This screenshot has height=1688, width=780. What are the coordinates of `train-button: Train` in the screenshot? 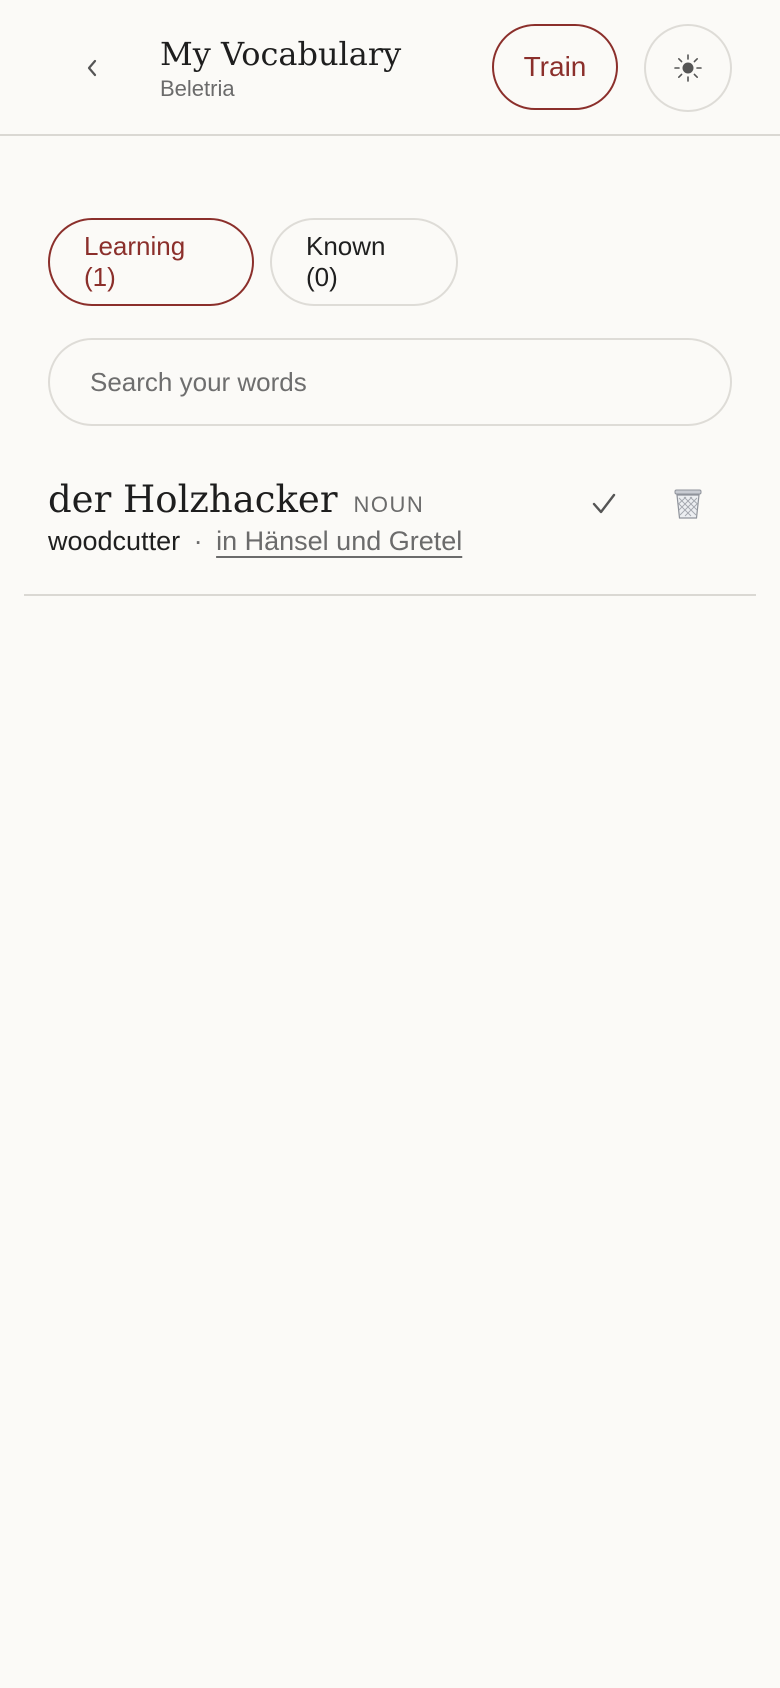 It's located at (555, 67).